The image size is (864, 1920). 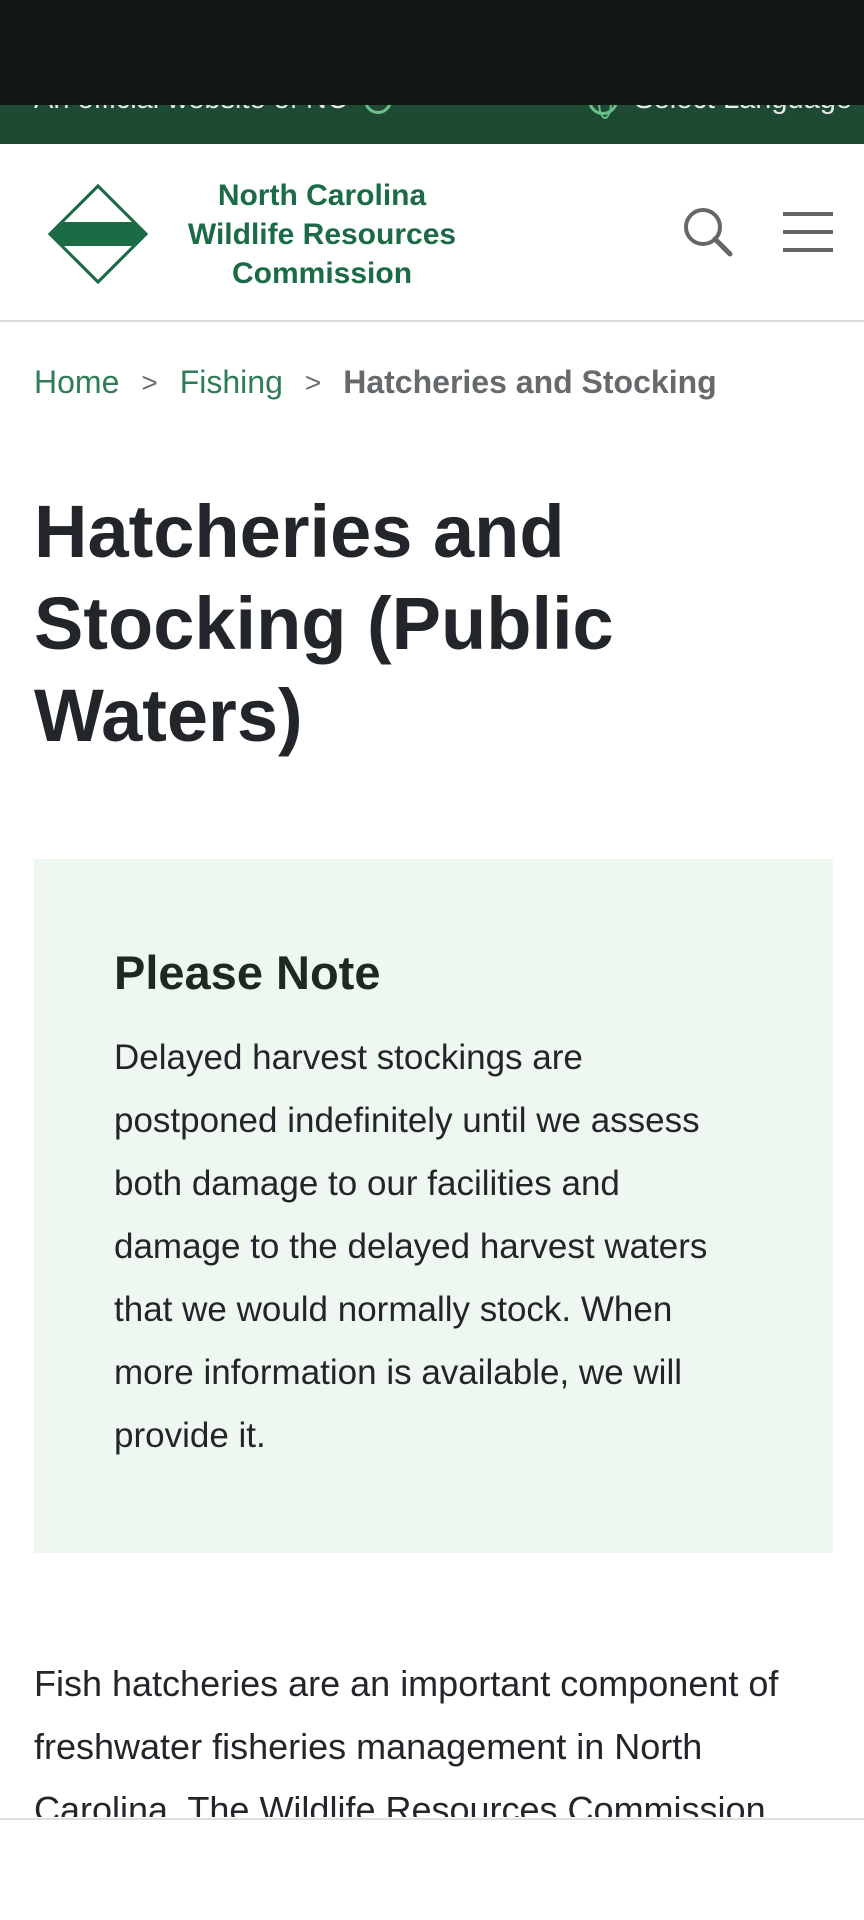 What do you see at coordinates (322, 195) in the screenshot?
I see `logo-line: North Carolina` at bounding box center [322, 195].